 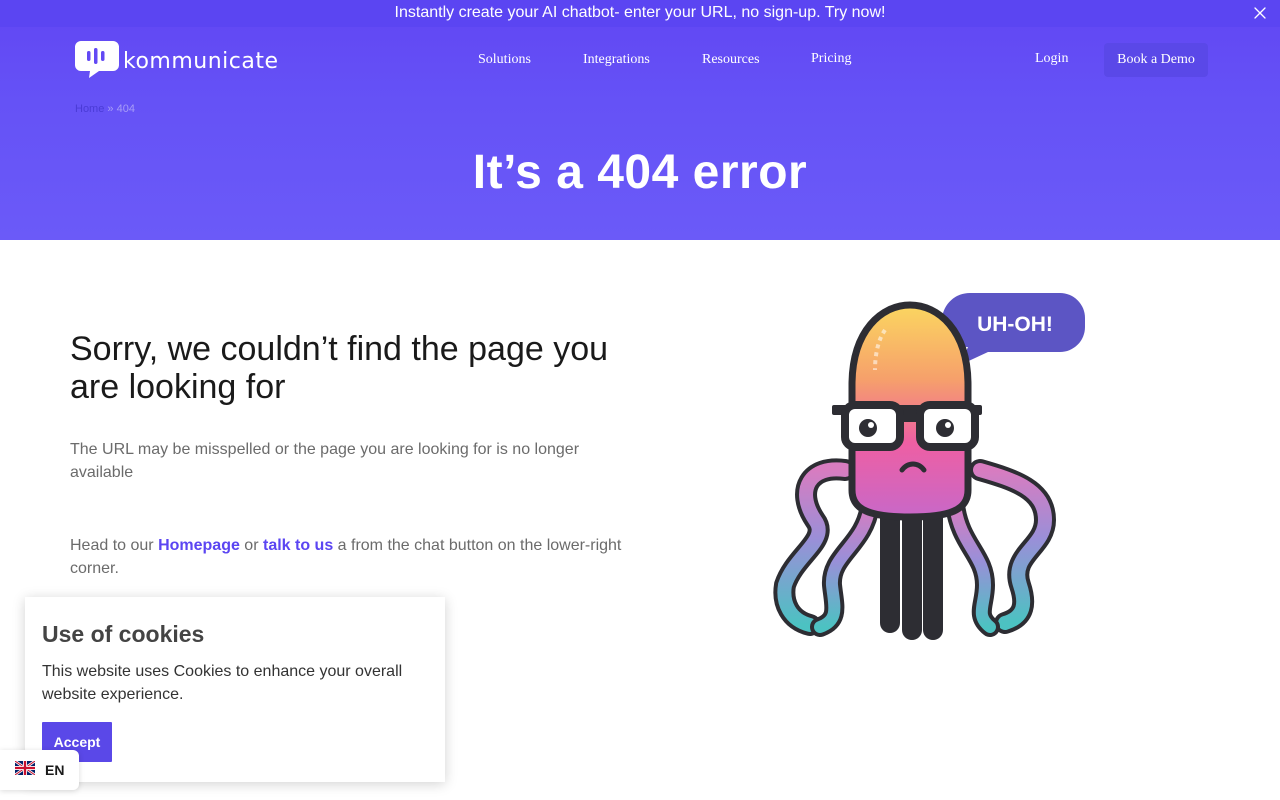 What do you see at coordinates (125, 109) in the screenshot?
I see `breadcrumb-current: 404` at bounding box center [125, 109].